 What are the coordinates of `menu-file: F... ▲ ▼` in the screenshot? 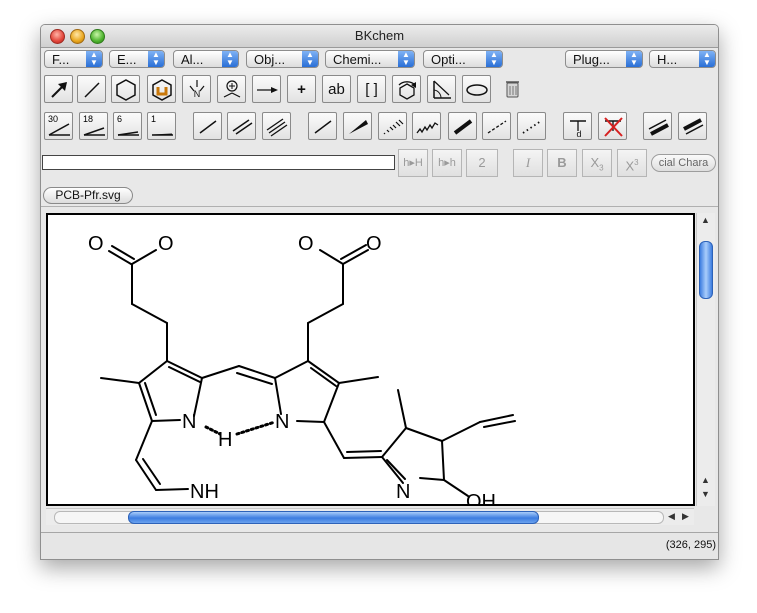 It's located at (73, 59).